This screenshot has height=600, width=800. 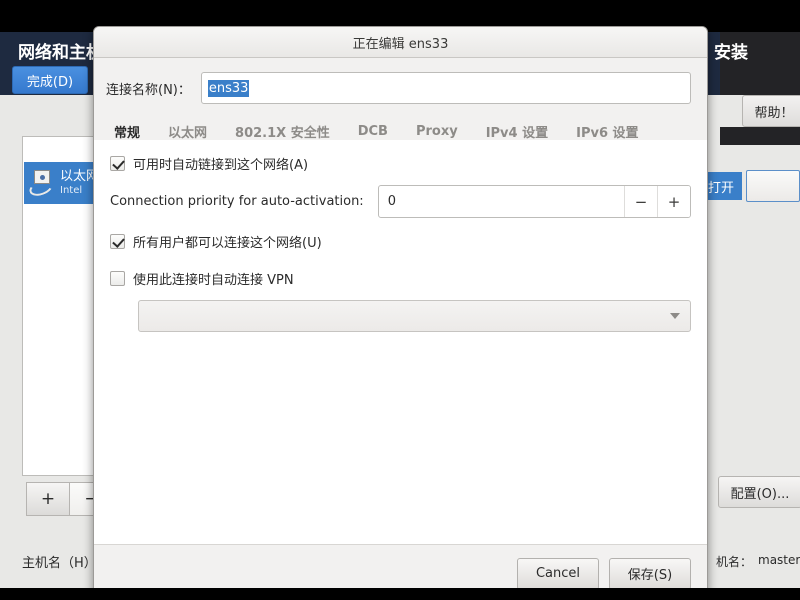 What do you see at coordinates (228, 88) in the screenshot?
I see `connection-name-value: ens33` at bounding box center [228, 88].